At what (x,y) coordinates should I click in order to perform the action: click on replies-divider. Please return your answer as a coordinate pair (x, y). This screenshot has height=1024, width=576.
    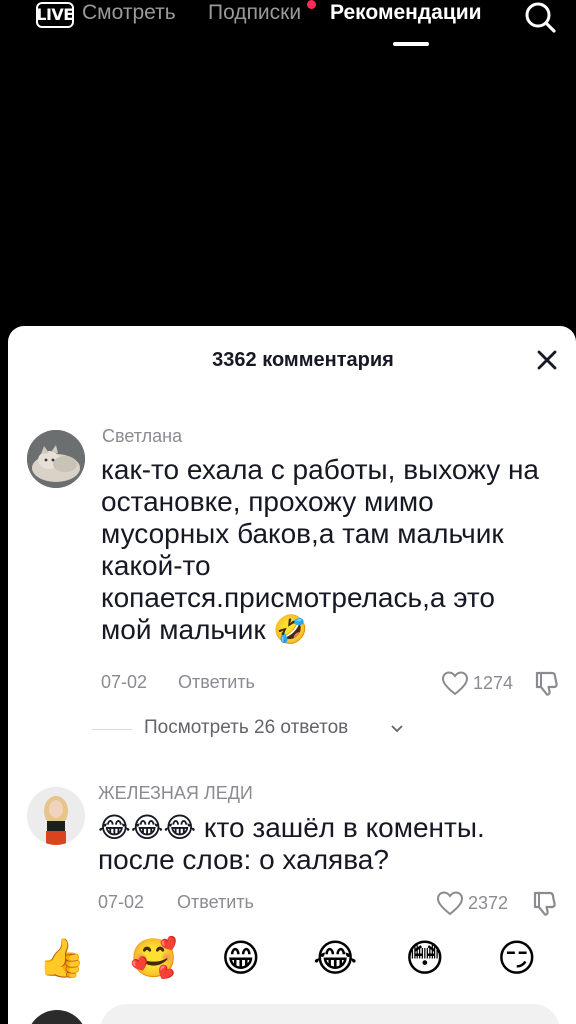
    Looking at the image, I should click on (112, 729).